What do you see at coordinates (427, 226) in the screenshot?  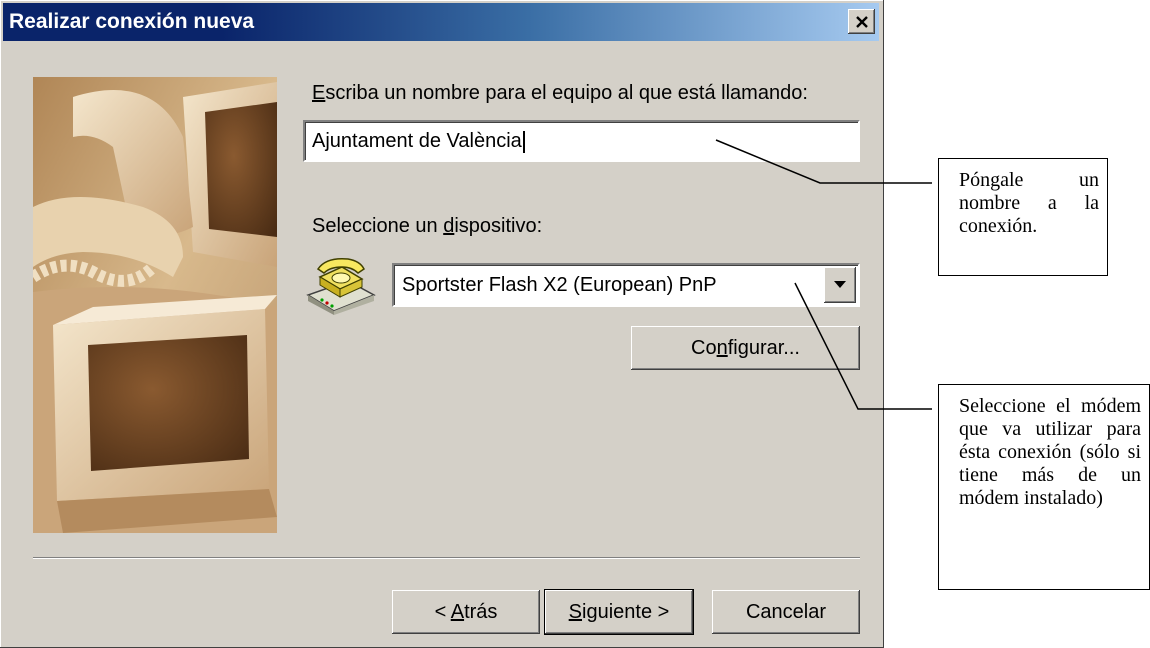 I see `device-label: Seleccione un dispositivo:` at bounding box center [427, 226].